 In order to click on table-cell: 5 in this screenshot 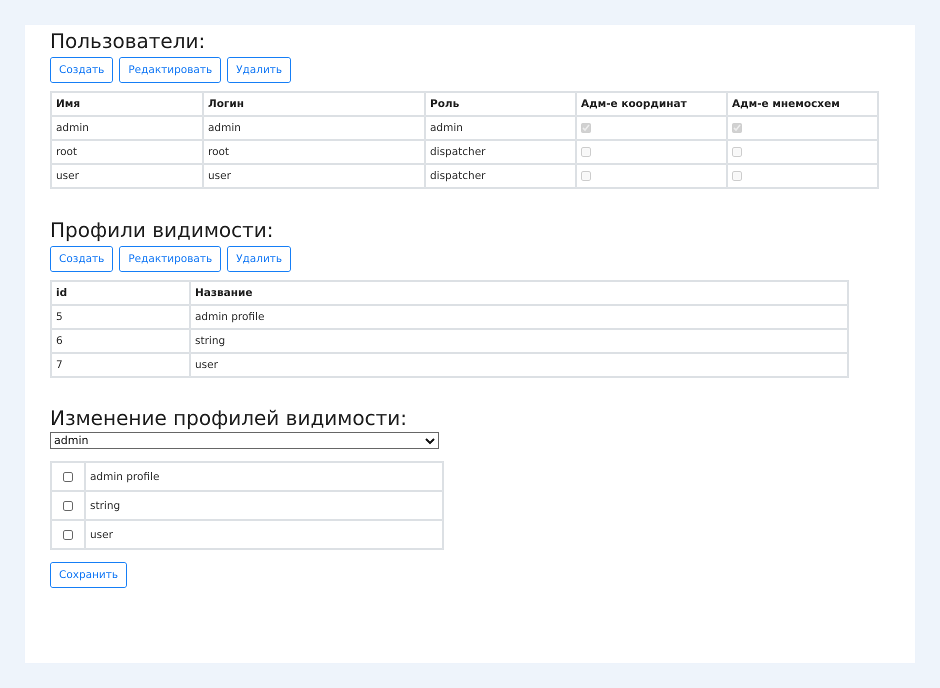, I will do `click(120, 317)`.